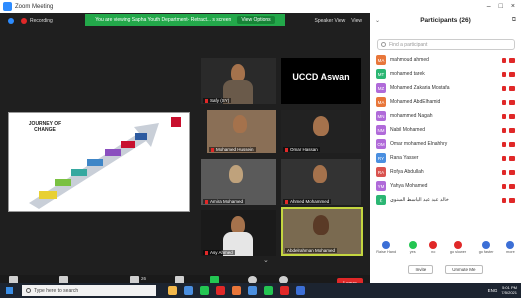 The image size is (521, 298). Describe the element at coordinates (238, 81) in the screenshot. I see `video-tile: Safy (SY)` at that location.